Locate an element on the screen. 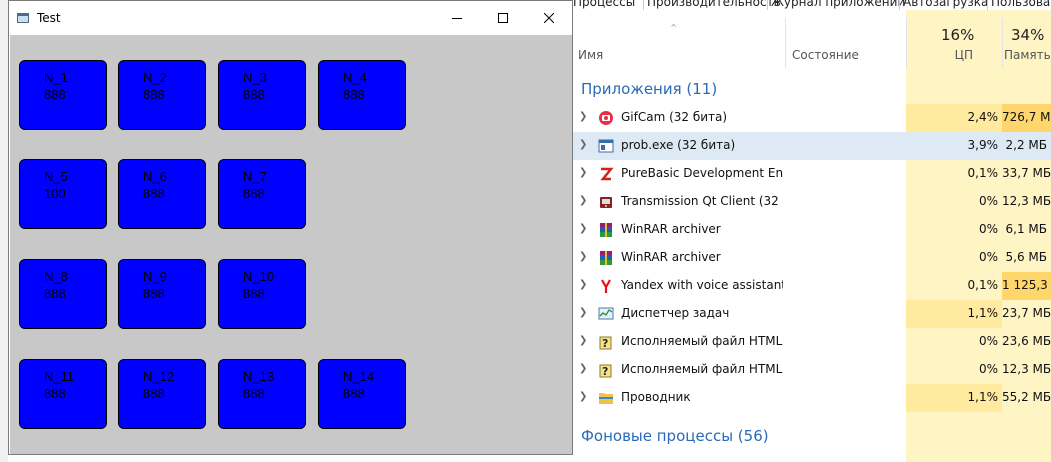  transmission-icon is located at coordinates (606, 202).